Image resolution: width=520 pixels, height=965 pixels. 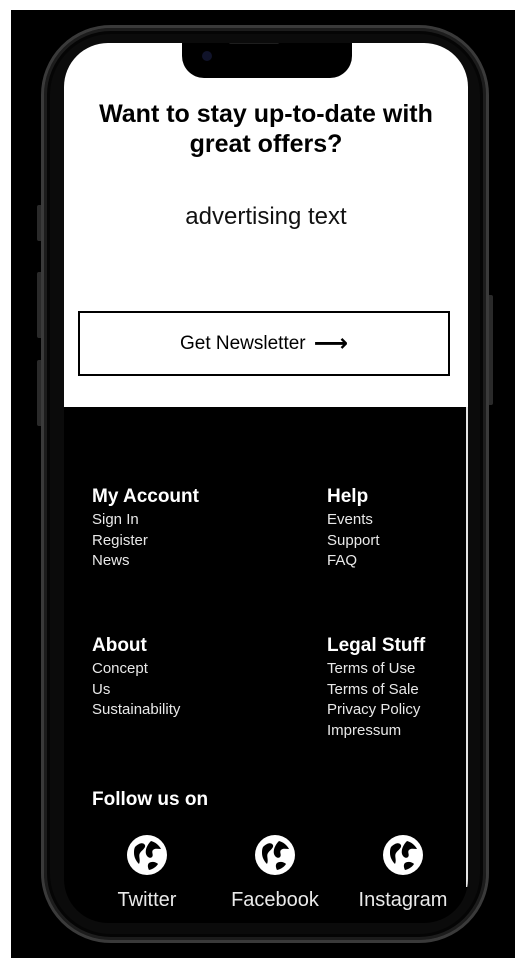 What do you see at coordinates (207, 56) in the screenshot?
I see `front-camera` at bounding box center [207, 56].